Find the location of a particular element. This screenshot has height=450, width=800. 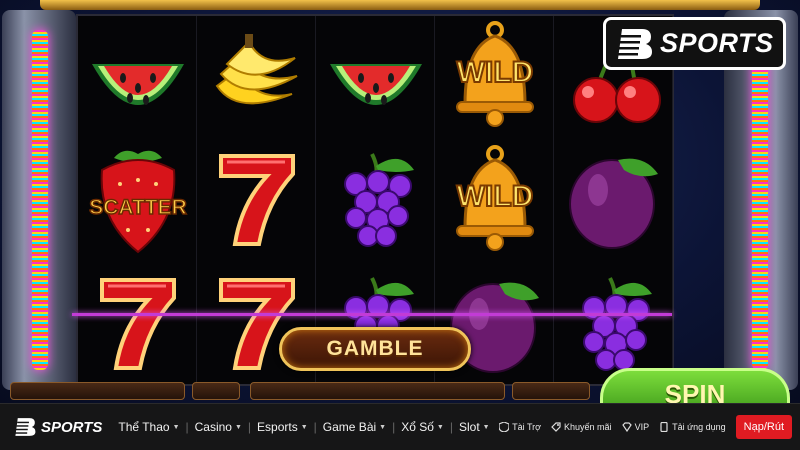

phone-icon is located at coordinates (664, 427).